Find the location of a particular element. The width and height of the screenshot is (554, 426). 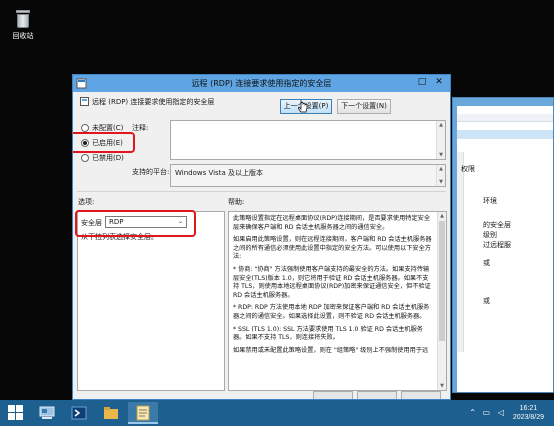

platform-value: Windows Vista 及以上版本 is located at coordinates (219, 173).